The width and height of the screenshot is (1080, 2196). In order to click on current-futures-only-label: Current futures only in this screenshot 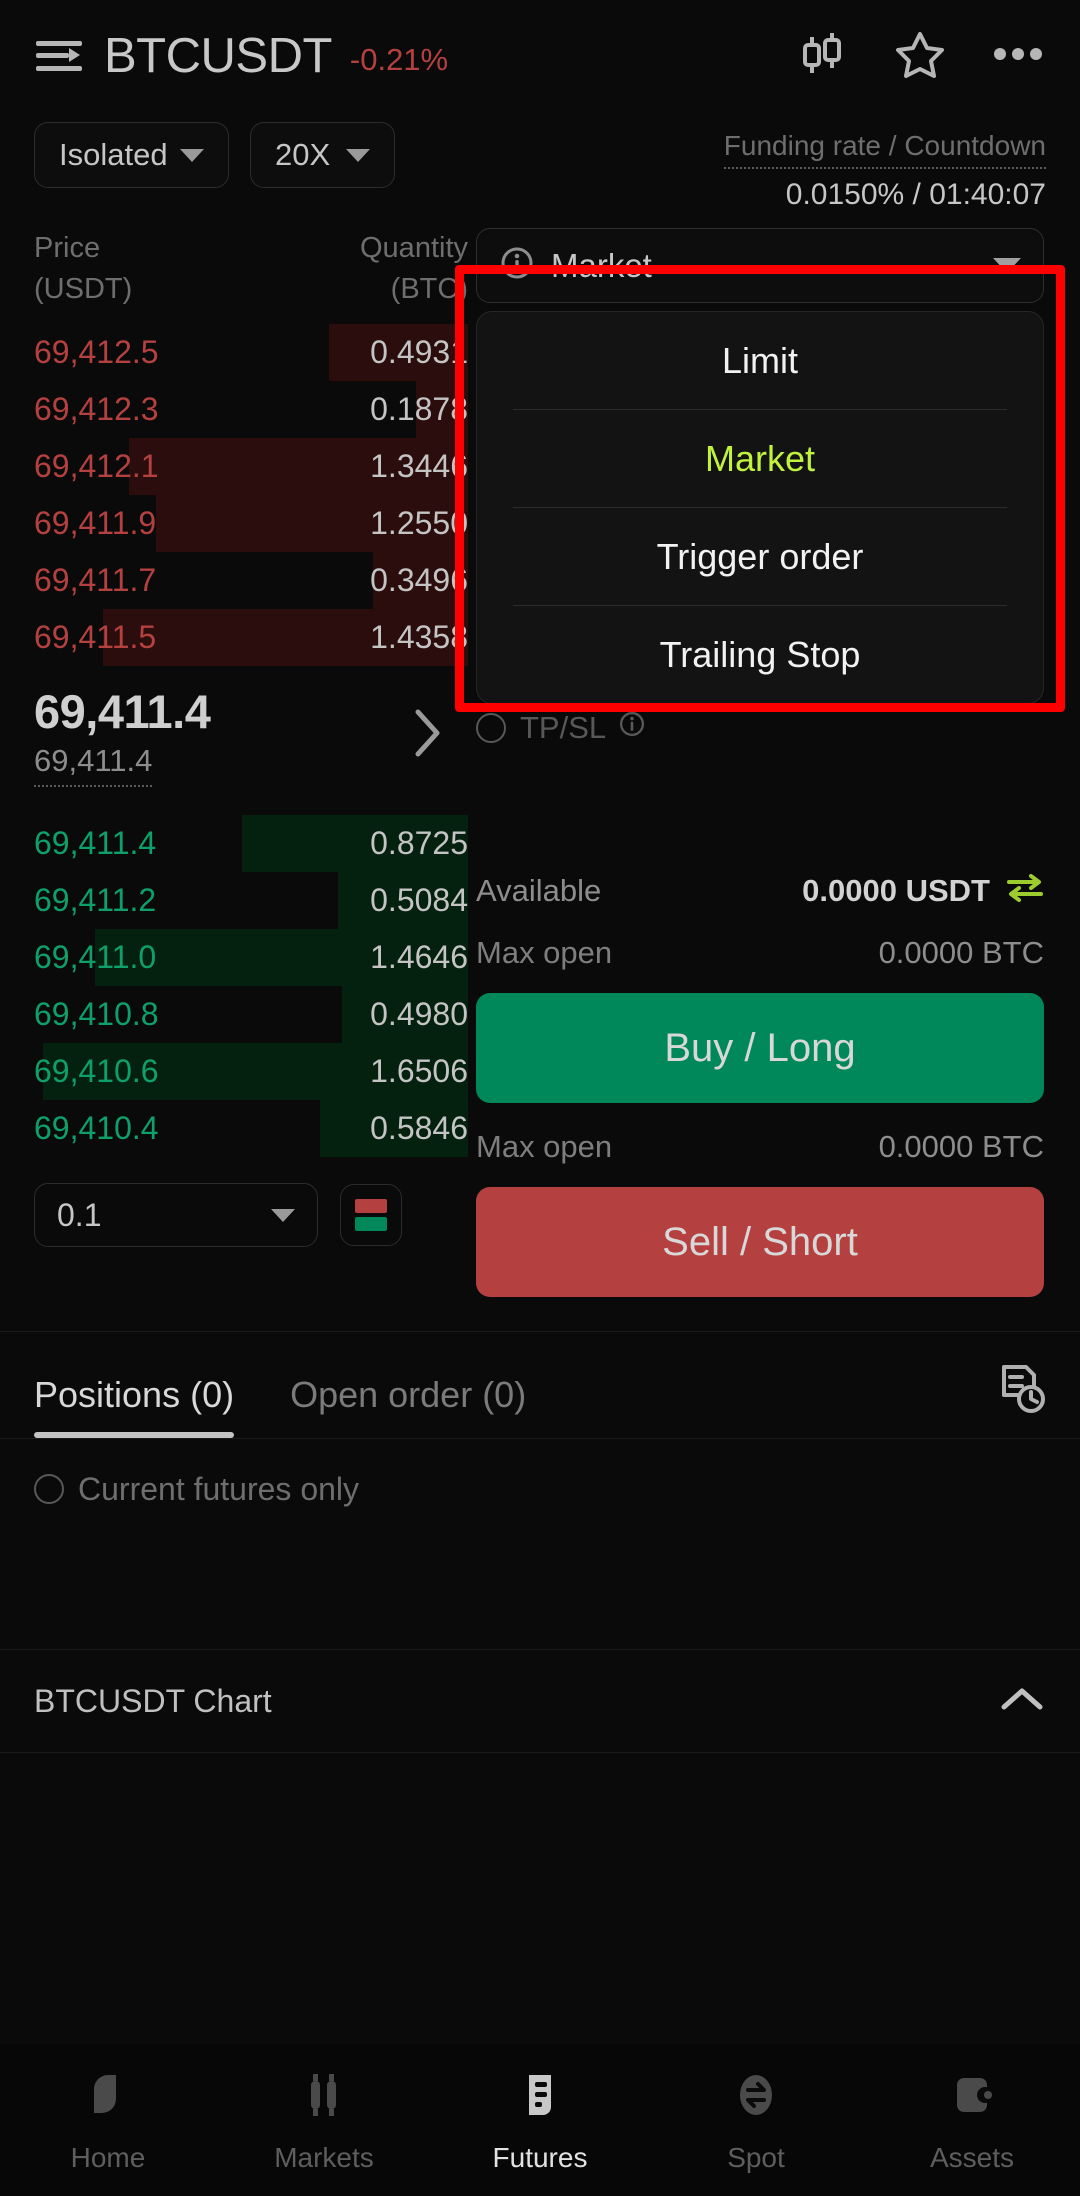, I will do `click(219, 1488)`.